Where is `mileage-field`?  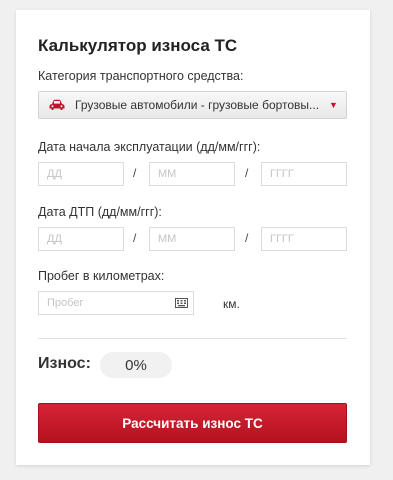 mileage-field is located at coordinates (116, 303).